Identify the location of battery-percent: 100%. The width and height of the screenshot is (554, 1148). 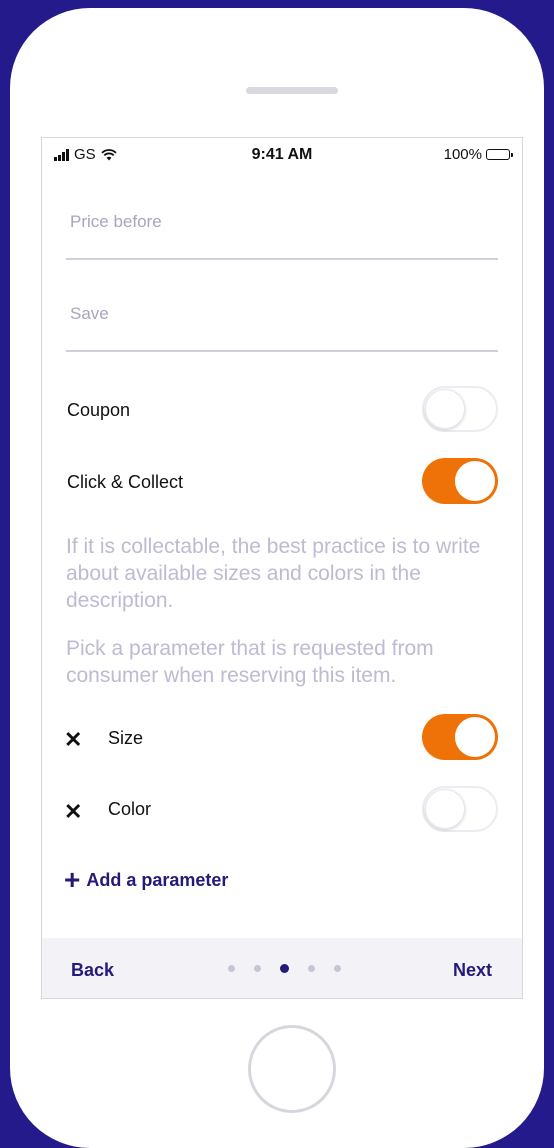
(462, 154).